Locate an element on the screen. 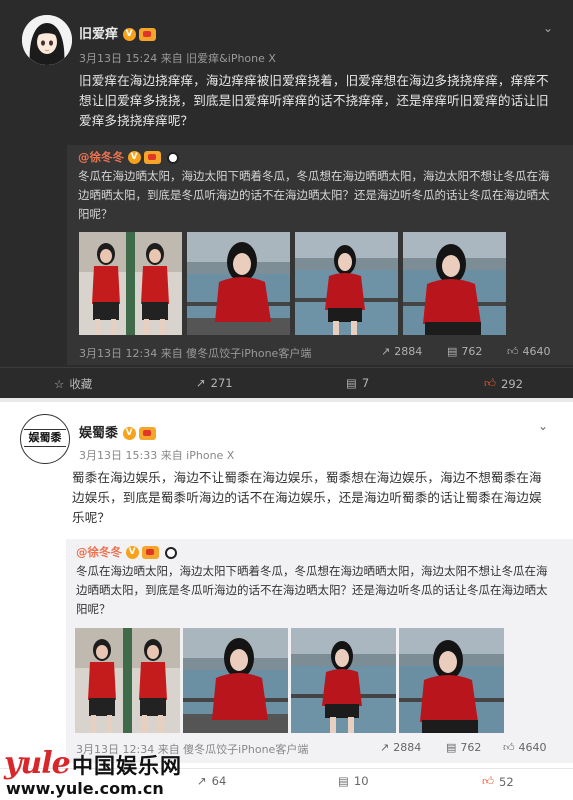 The width and height of the screenshot is (573, 800). watermark-brand: yule is located at coordinates (37, 763).